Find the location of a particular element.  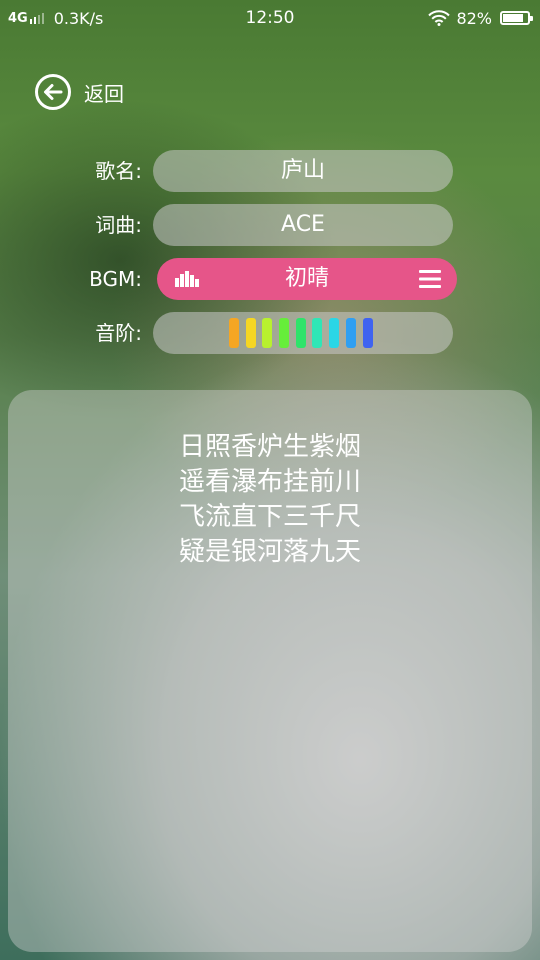

scale-color-bars is located at coordinates (304, 333).